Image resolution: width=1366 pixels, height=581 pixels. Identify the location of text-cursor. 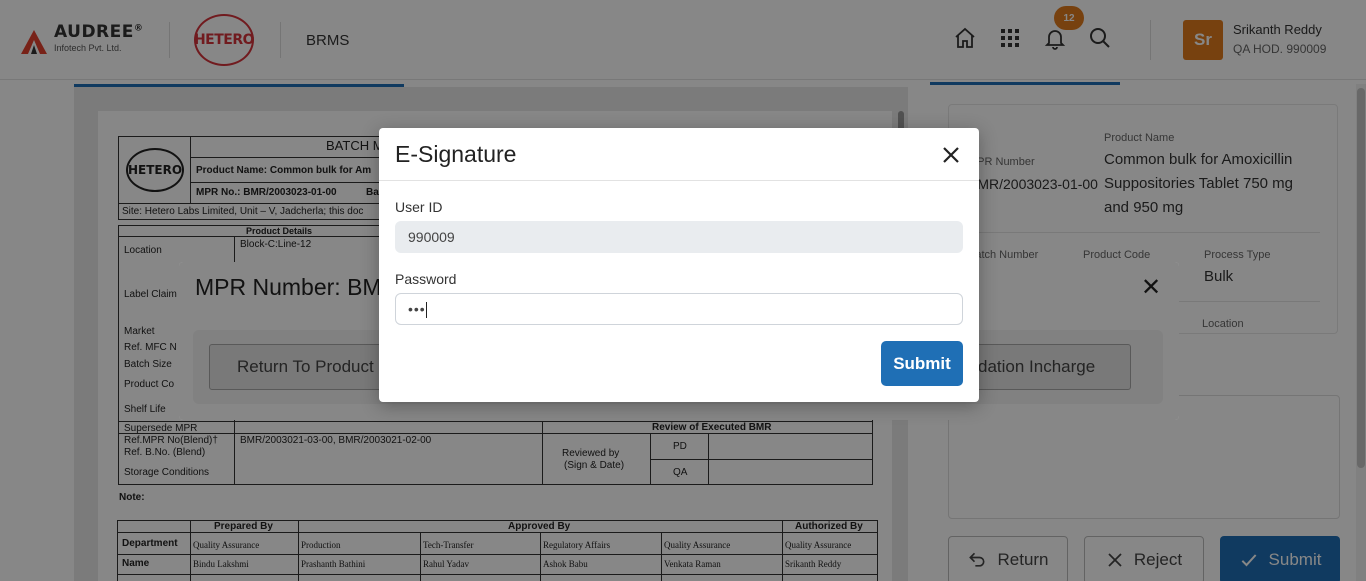
(426, 310).